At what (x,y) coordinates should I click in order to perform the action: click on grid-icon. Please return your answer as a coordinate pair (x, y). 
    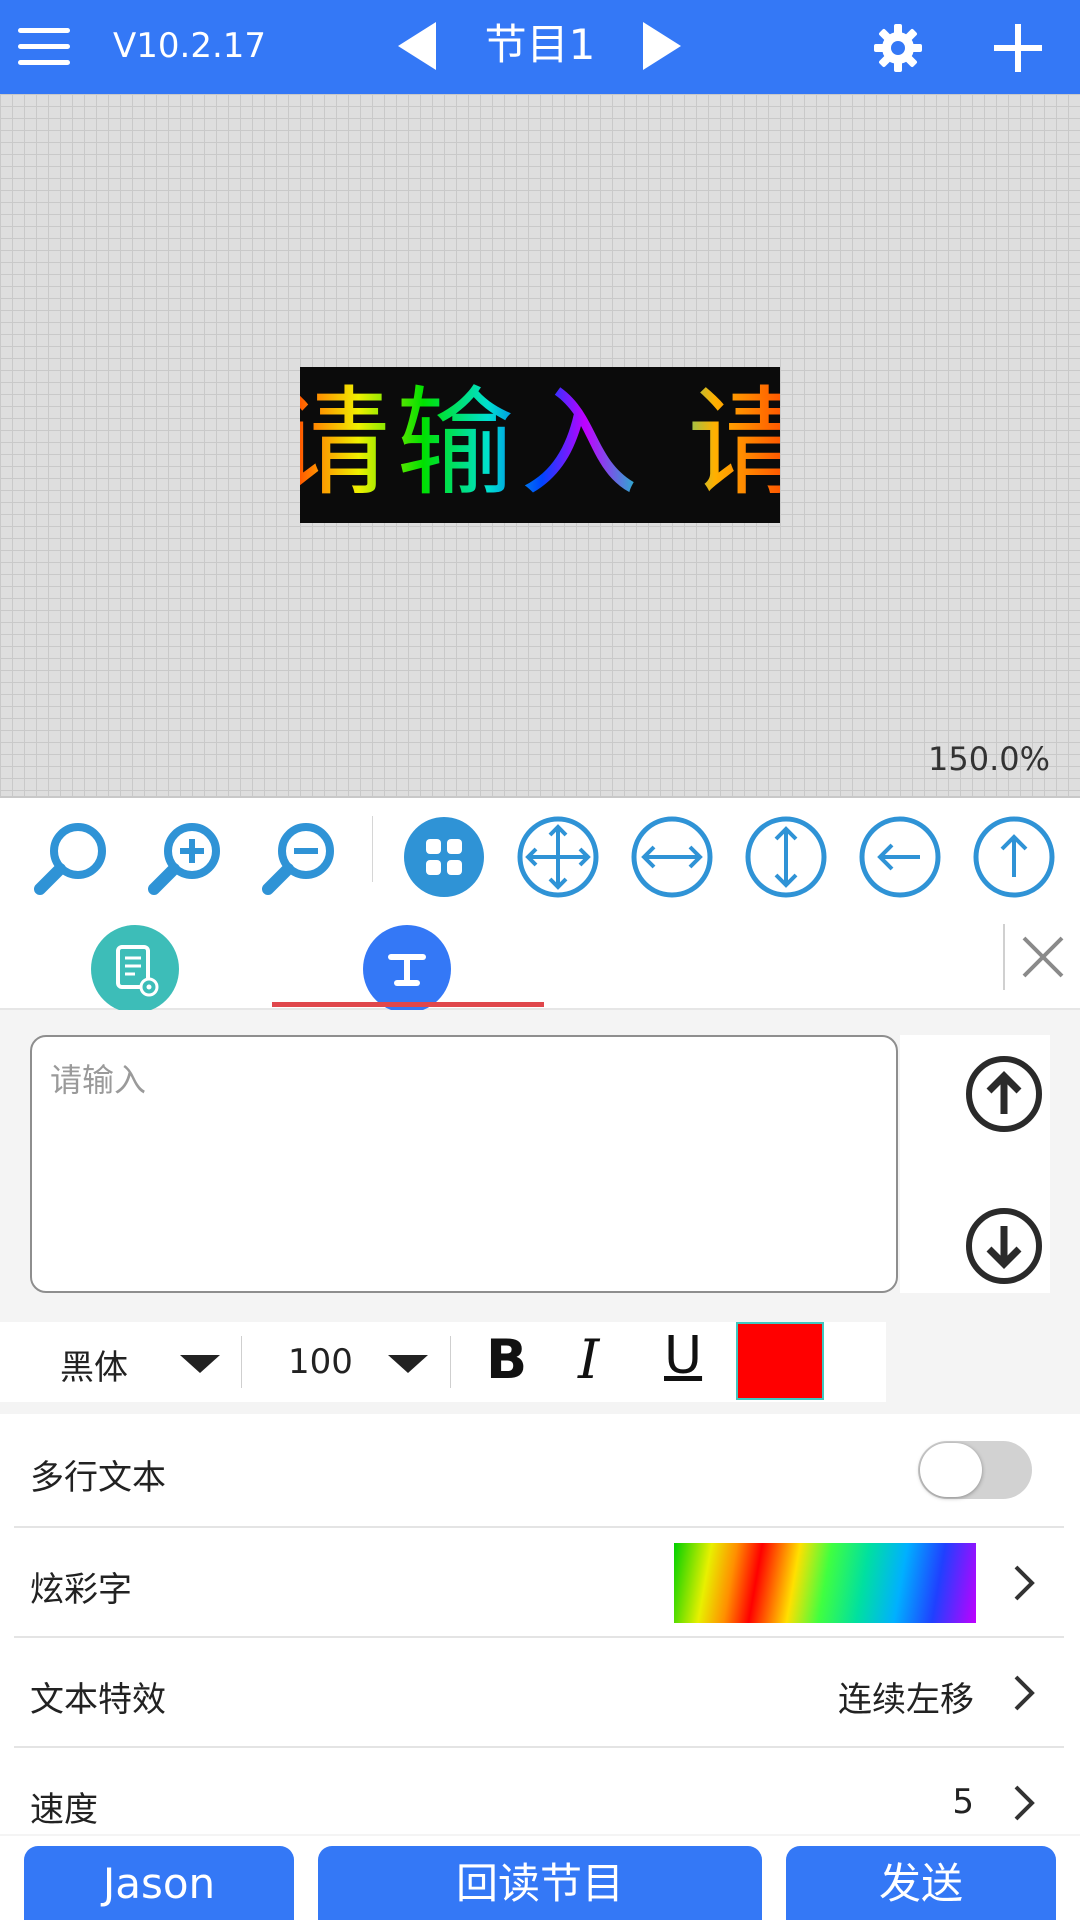
    Looking at the image, I should click on (444, 857).